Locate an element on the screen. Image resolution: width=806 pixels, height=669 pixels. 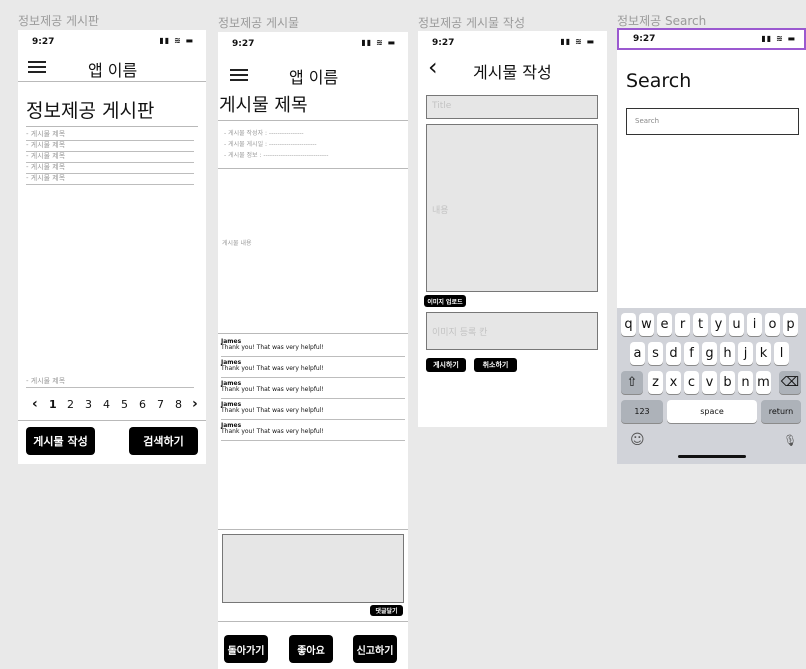
content-input: 내용 is located at coordinates (512, 208).